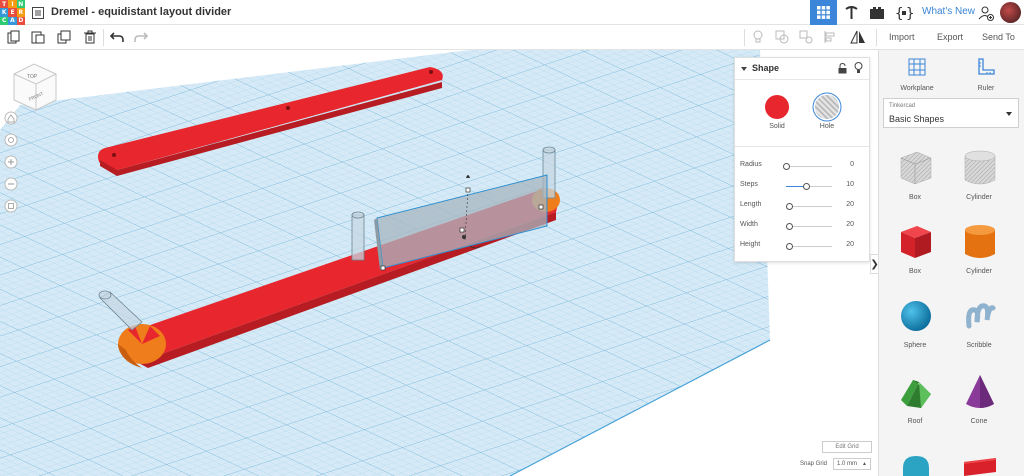 This screenshot has width=1024, height=476. I want to click on delete-icon, so click(90, 37).